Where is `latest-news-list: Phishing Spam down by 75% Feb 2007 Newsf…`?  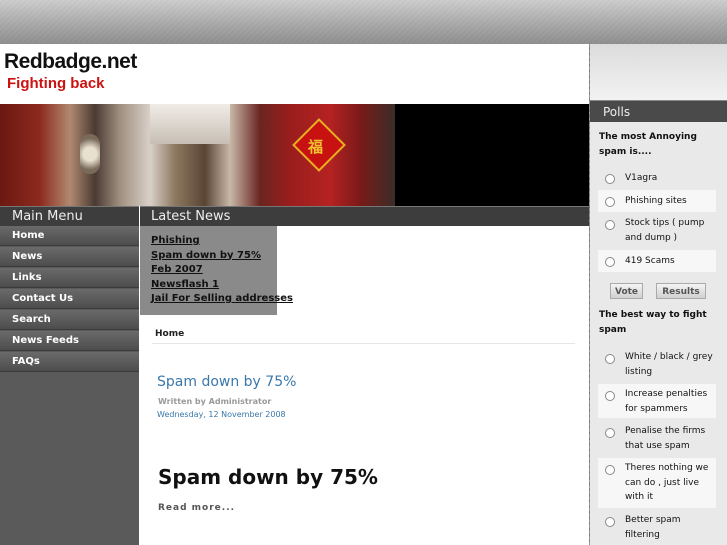 latest-news-list: Phishing Spam down by 75% Feb 2007 Newsf… is located at coordinates (216, 270).